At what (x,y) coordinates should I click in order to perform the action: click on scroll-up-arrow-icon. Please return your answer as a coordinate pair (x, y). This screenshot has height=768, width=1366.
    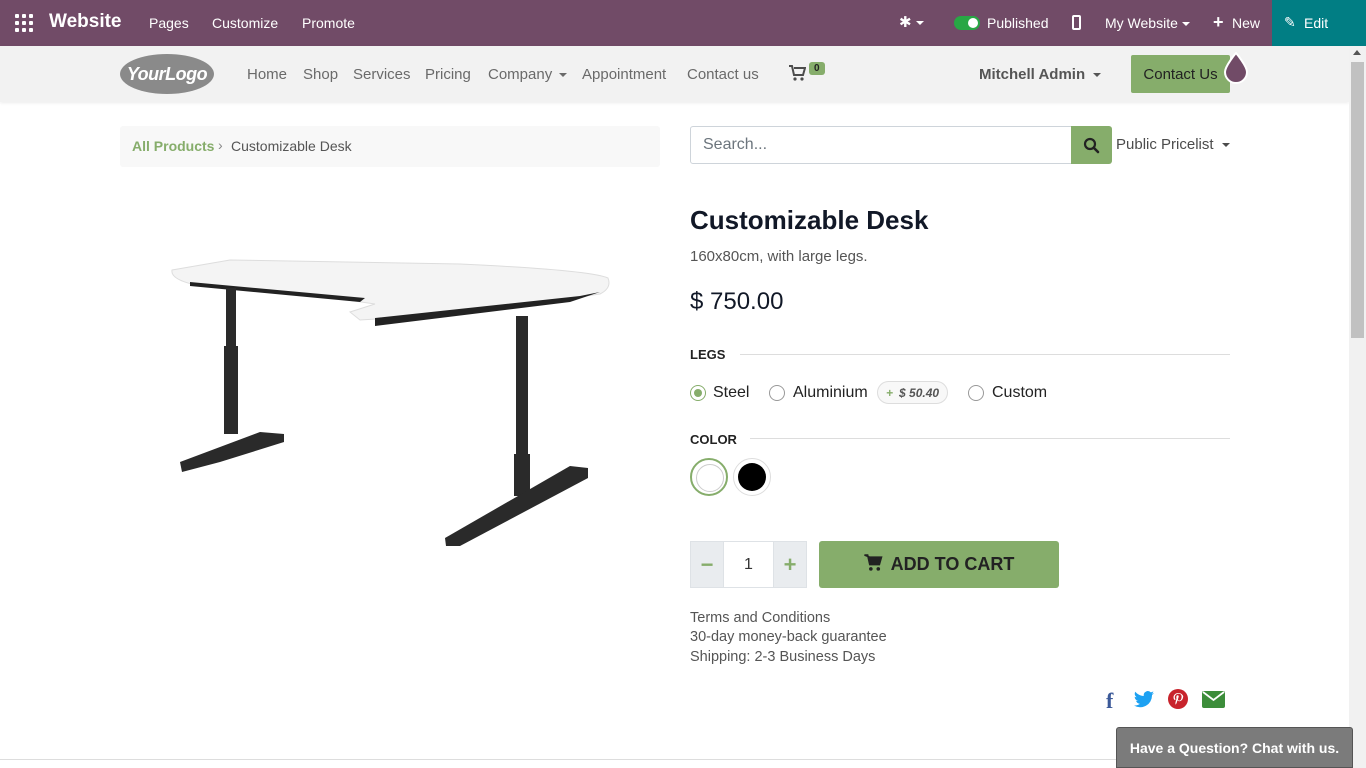
    Looking at the image, I should click on (1357, 52).